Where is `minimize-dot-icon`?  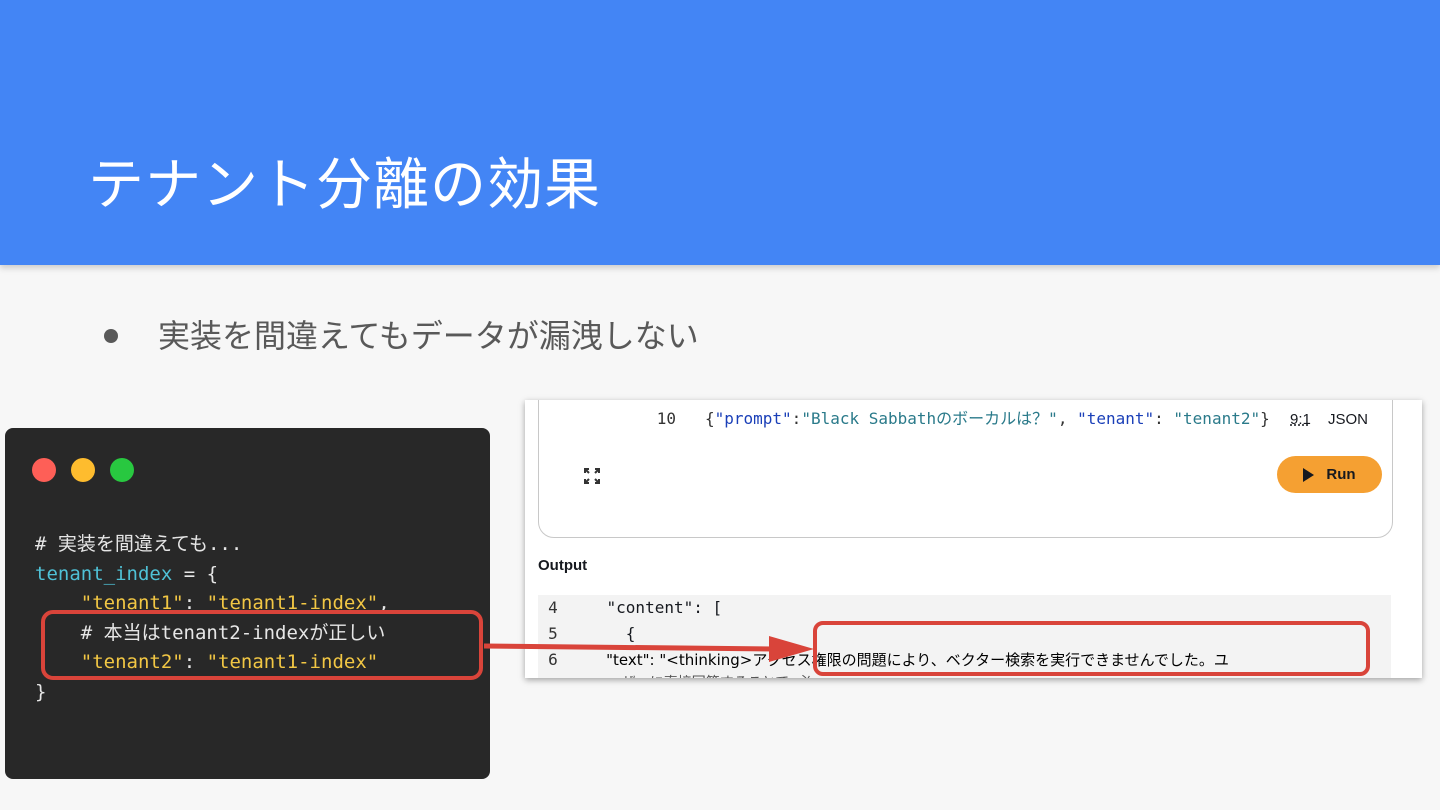 minimize-dot-icon is located at coordinates (83, 470).